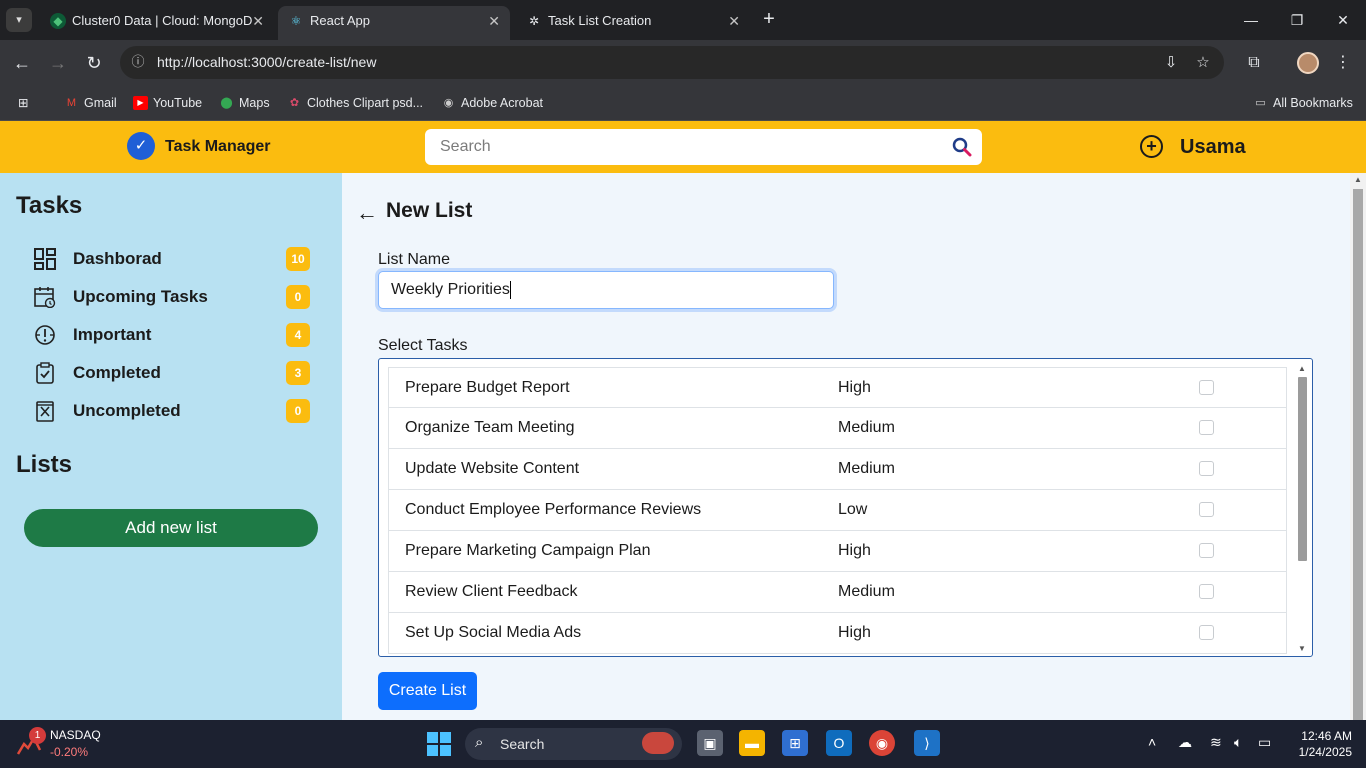  What do you see at coordinates (927, 743) in the screenshot?
I see `vscode-icon: ⟩` at bounding box center [927, 743].